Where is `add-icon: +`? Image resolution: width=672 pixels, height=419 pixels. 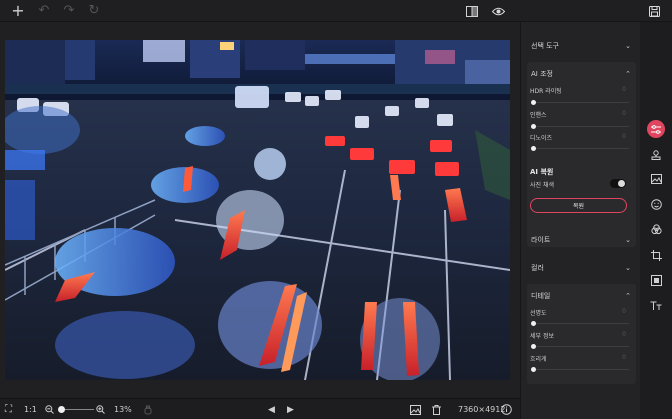 add-icon: + is located at coordinates (18, 11).